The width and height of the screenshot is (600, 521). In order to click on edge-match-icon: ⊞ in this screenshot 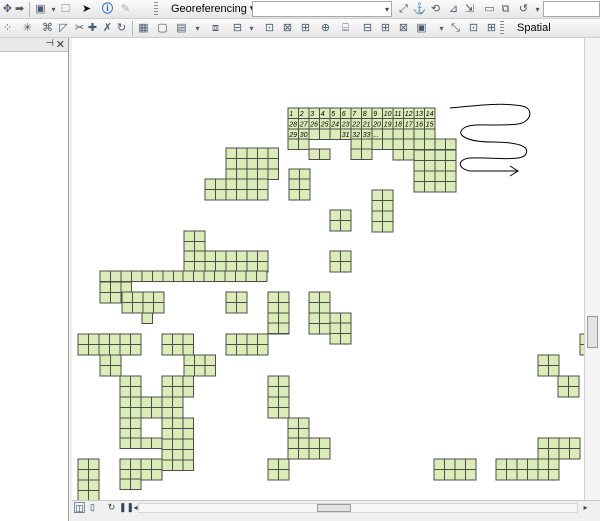, I will do `click(491, 28)`.